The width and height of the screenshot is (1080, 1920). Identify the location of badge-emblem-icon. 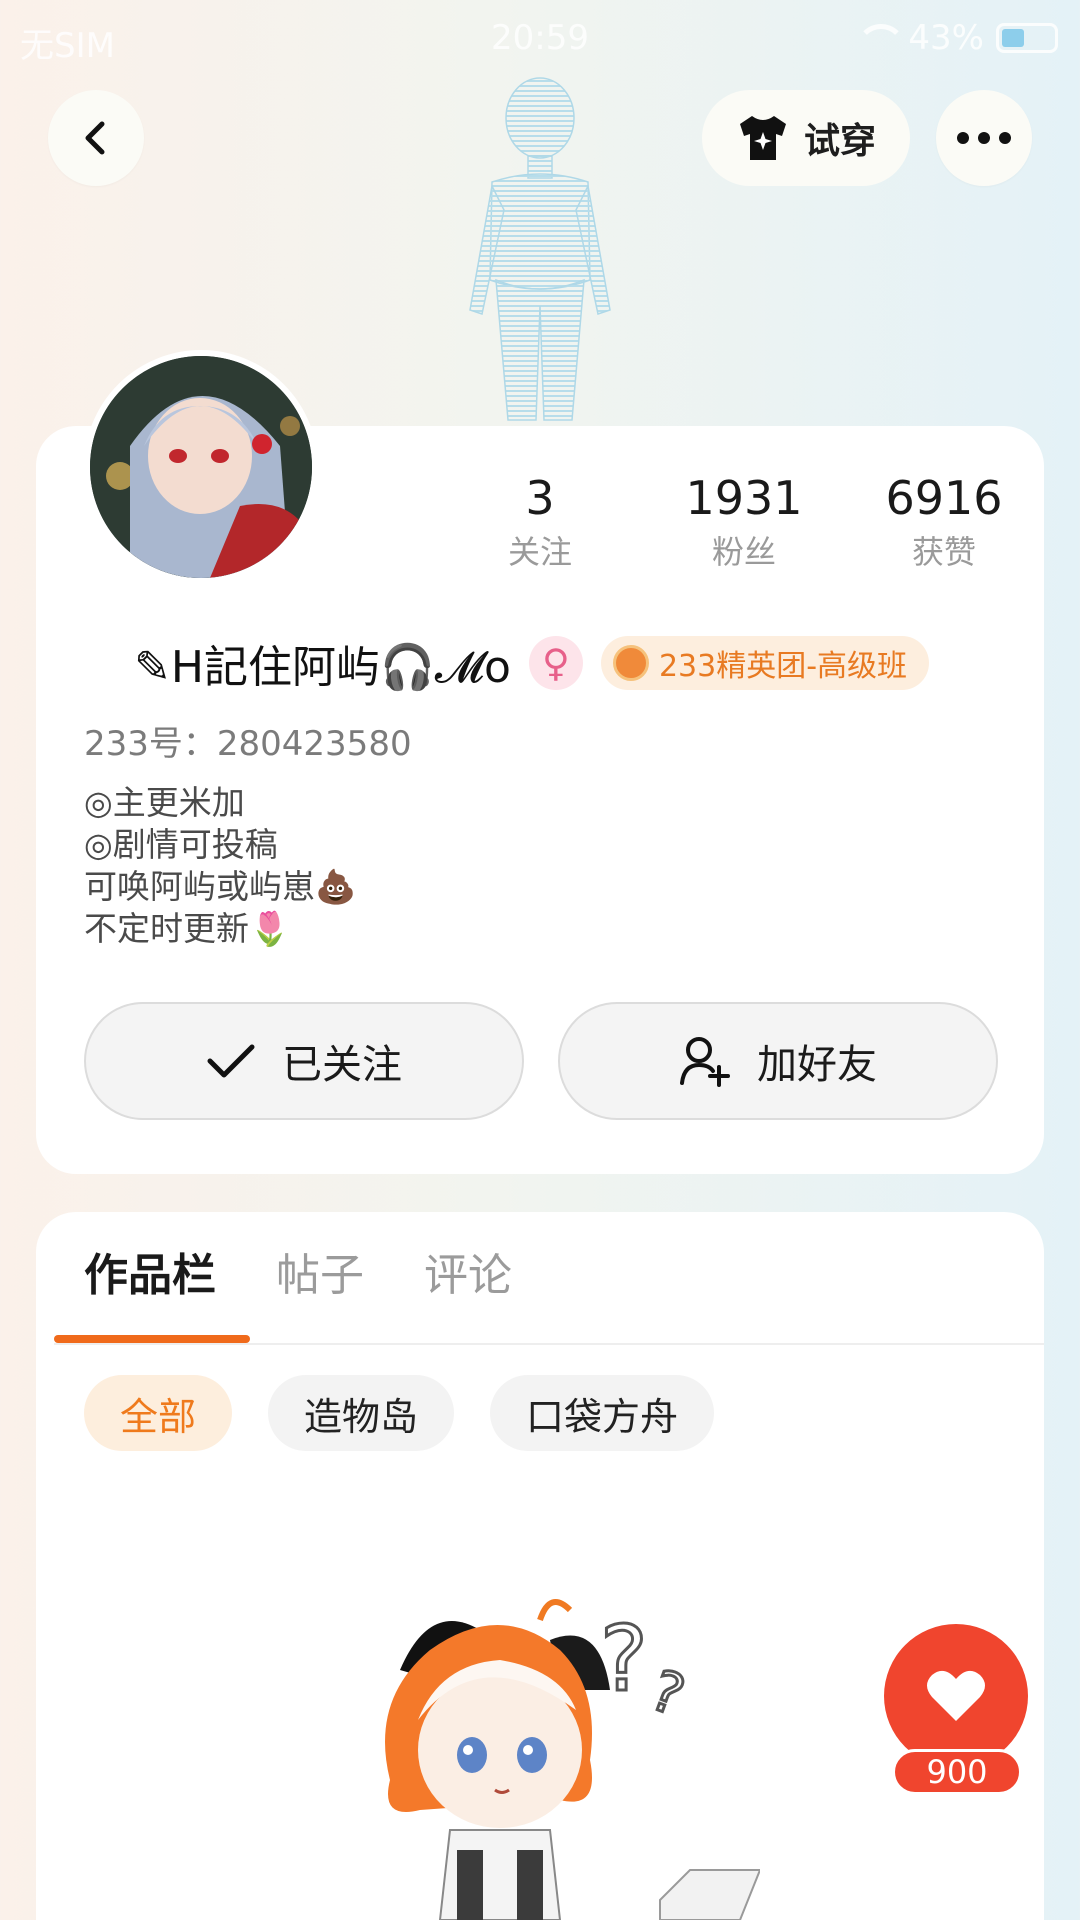
(630, 663).